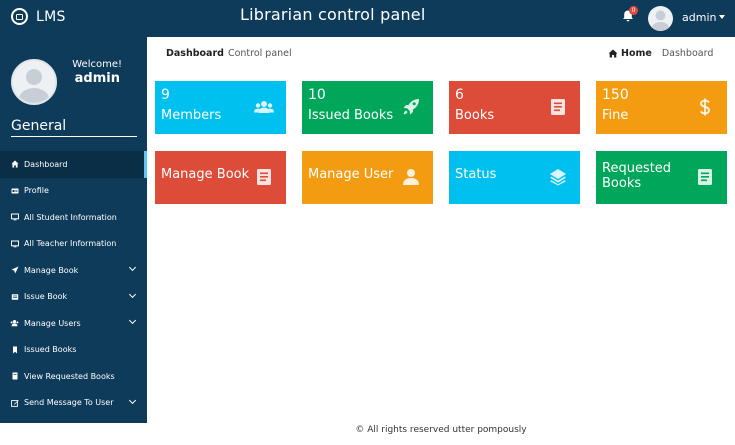 The height and width of the screenshot is (445, 735). I want to click on top-navbar: LMS Librarian control panel 0 admin, so click(367, 18).